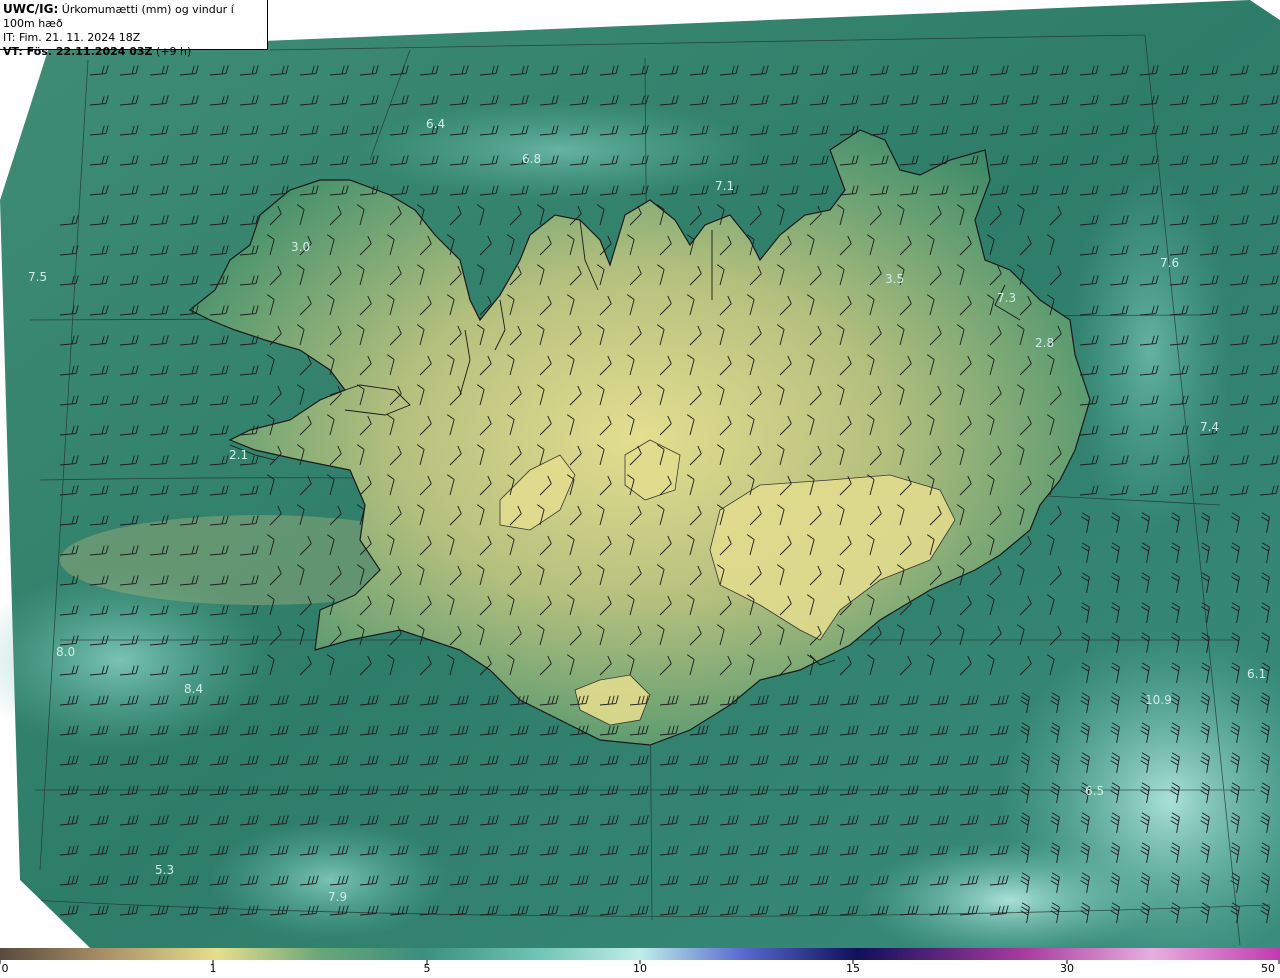 This screenshot has width=1280, height=978. Describe the element at coordinates (78, 51) in the screenshot. I see `valid-time: VT: Fös. 22.11.2024 03Z` at that location.